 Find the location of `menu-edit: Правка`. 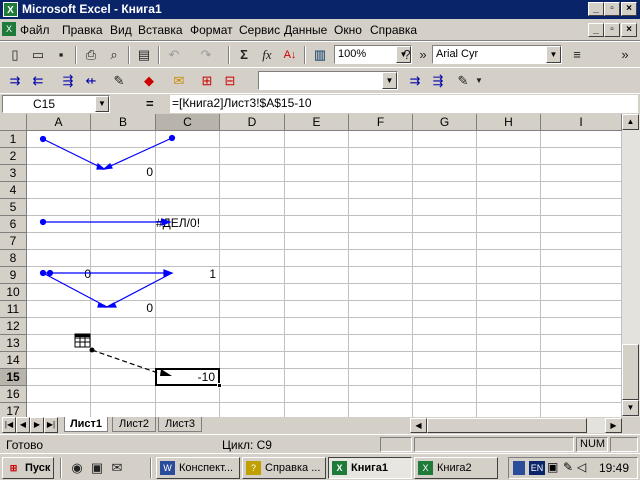

menu-edit: Правка is located at coordinates (82, 30).